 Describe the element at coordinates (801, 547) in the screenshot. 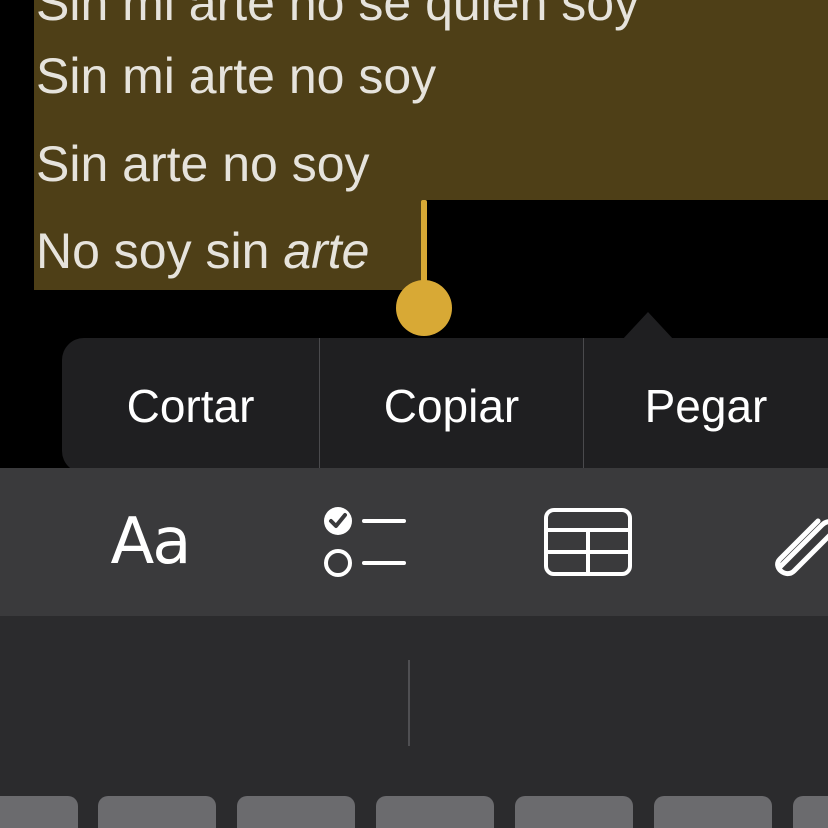

I see `paperclip-icon` at that location.